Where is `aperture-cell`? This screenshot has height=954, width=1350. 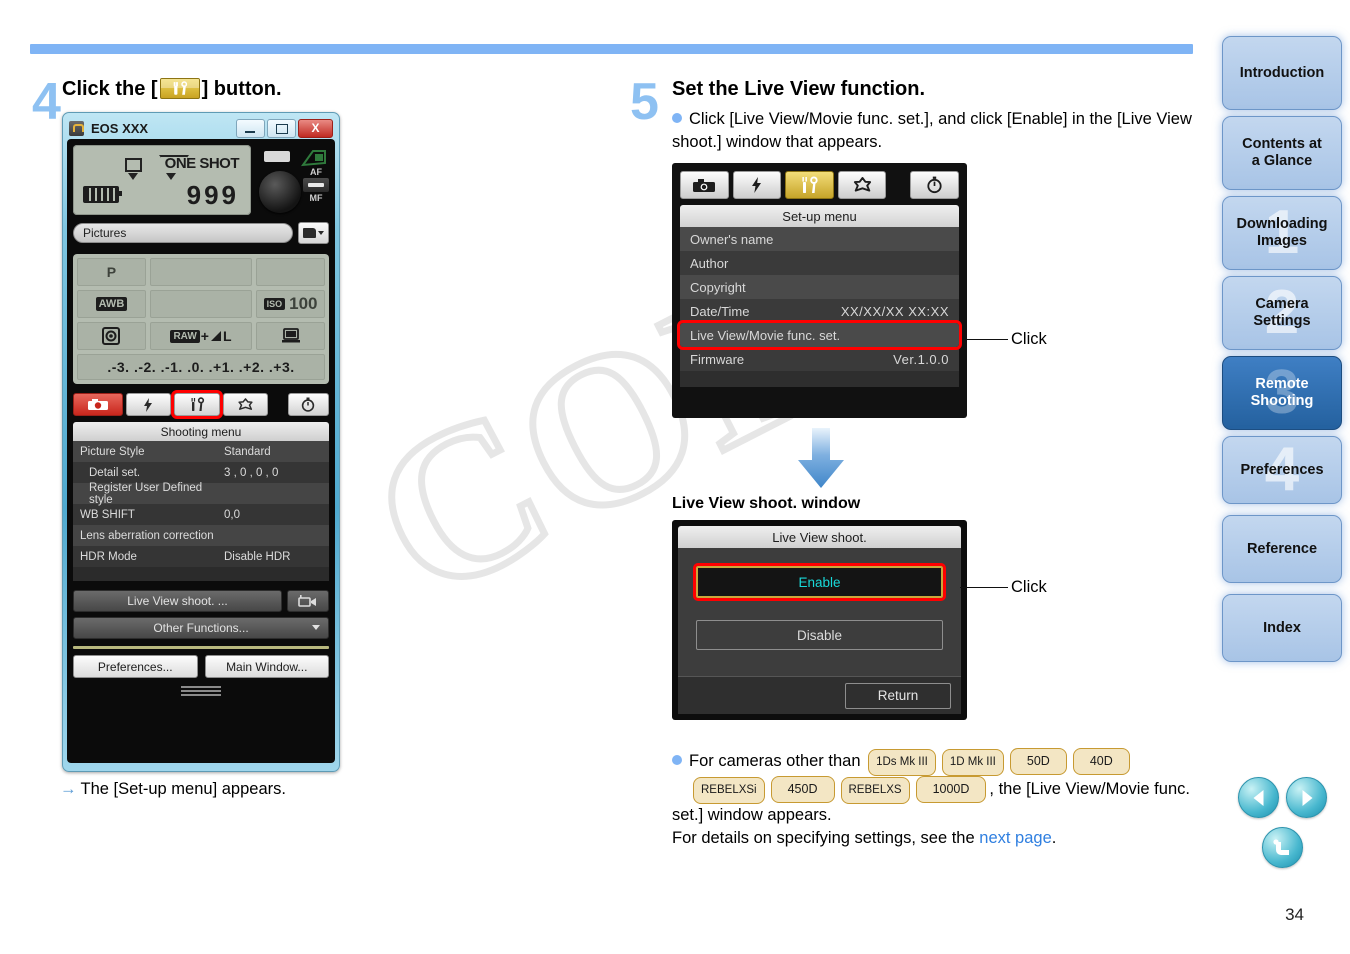
aperture-cell is located at coordinates (290, 272).